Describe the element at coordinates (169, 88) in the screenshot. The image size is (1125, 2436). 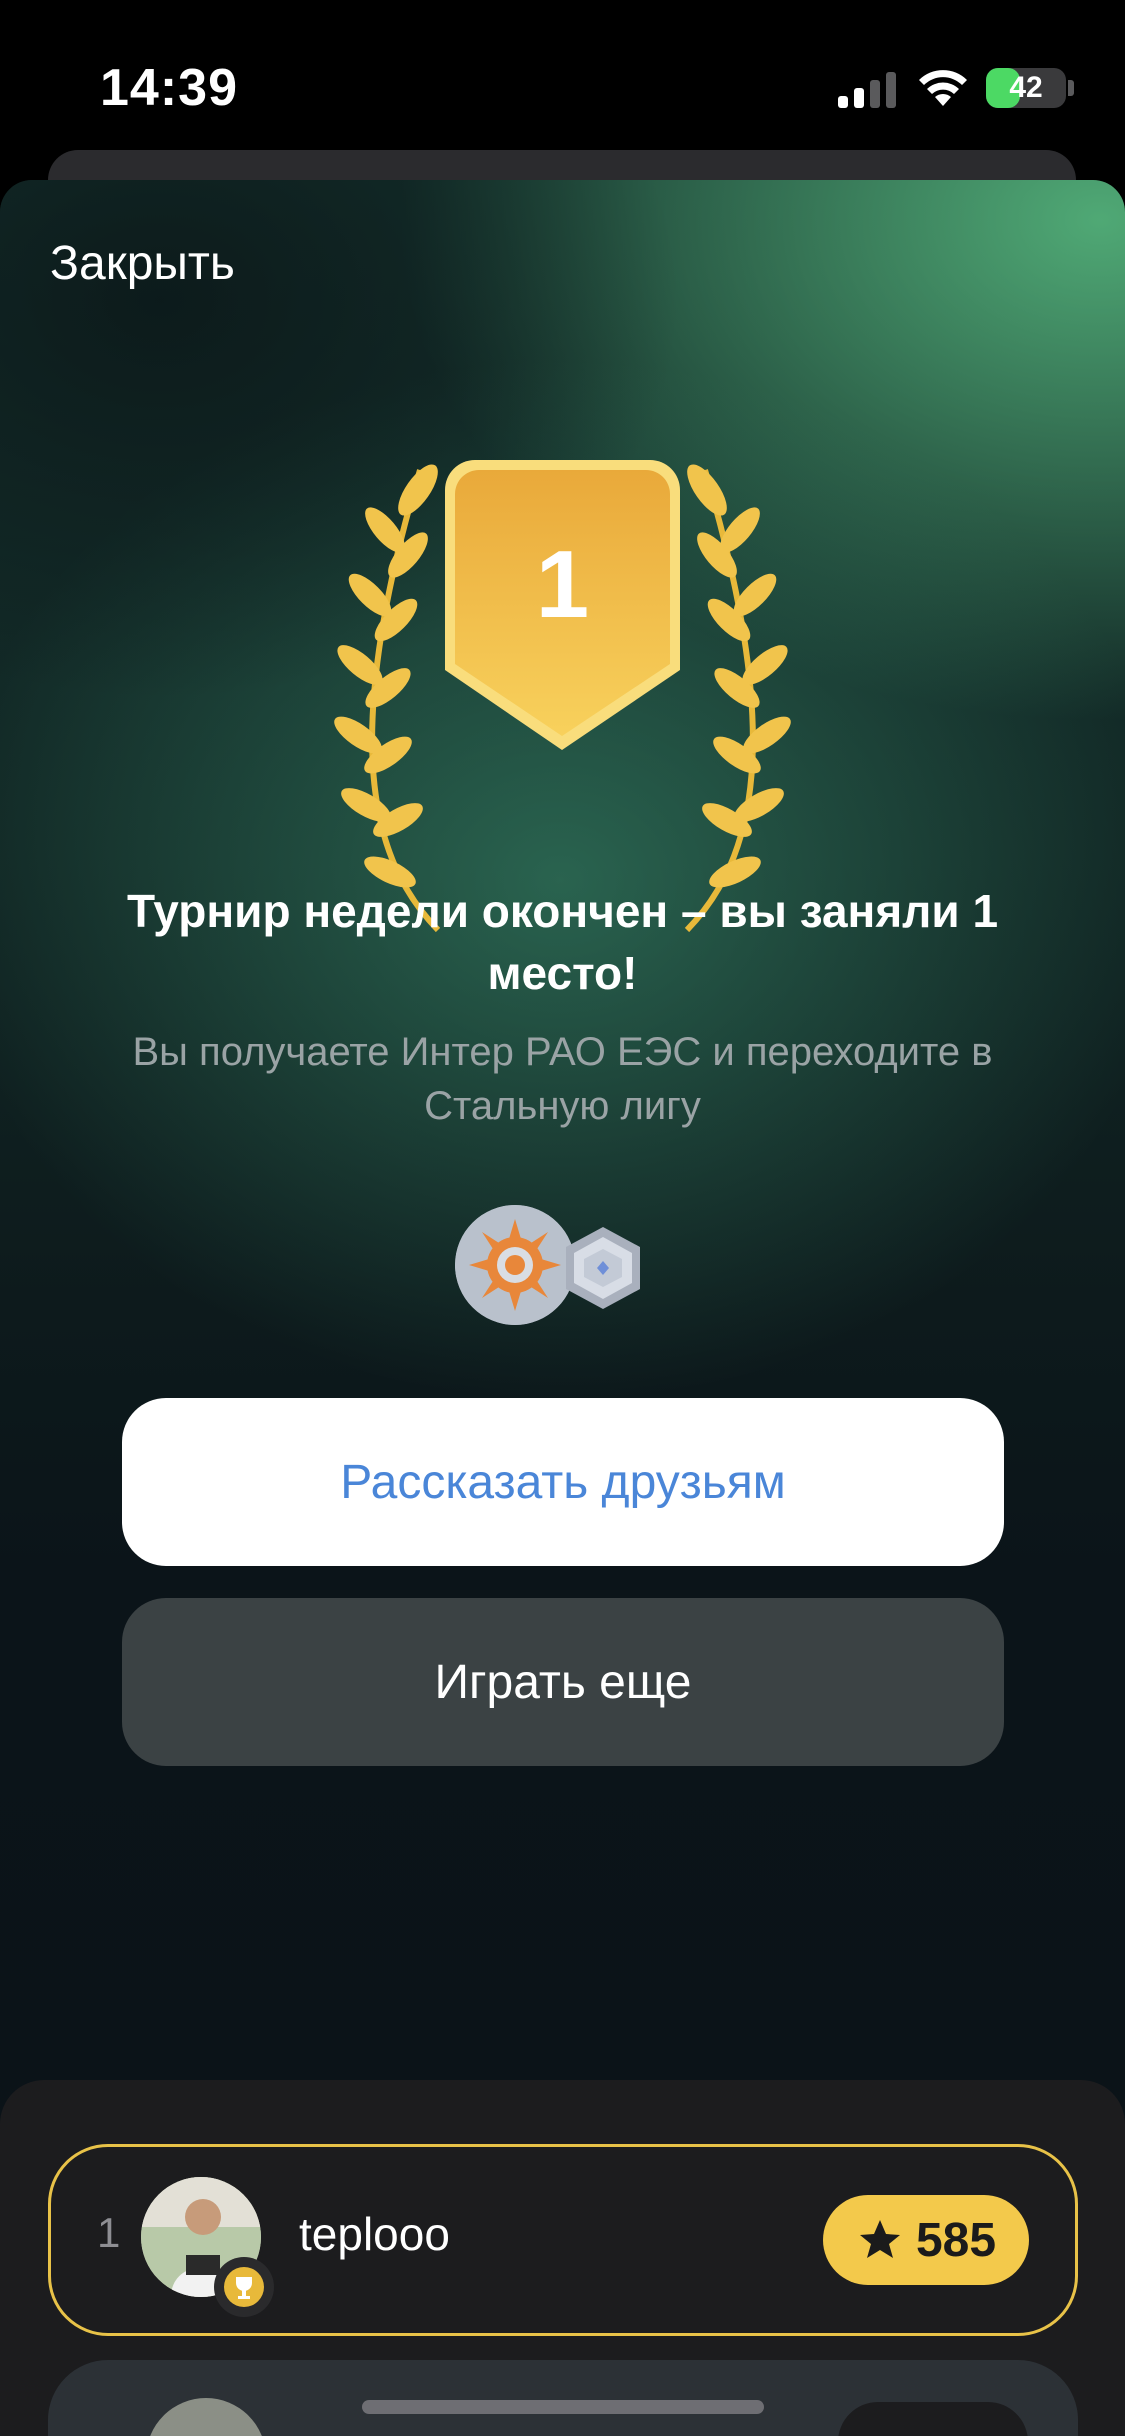
I see `status-time: 14:39` at that location.